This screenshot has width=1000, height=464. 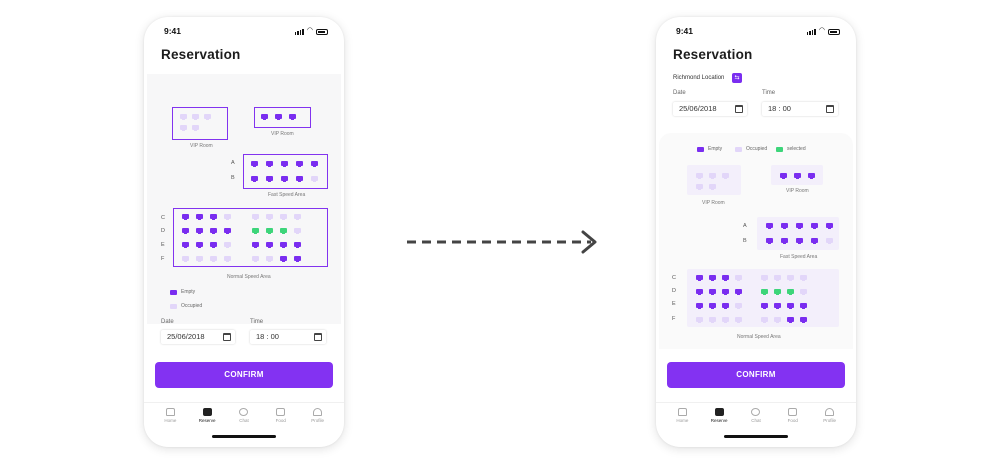 I want to click on nav-food: Food, so click(x=793, y=417).